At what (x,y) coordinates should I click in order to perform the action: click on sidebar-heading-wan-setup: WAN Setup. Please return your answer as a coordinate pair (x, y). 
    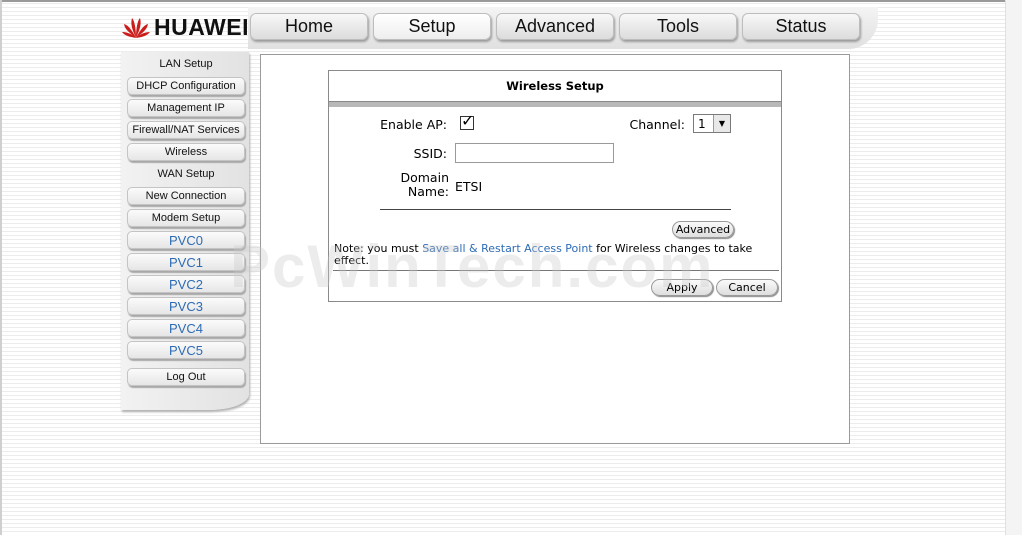
    Looking at the image, I should click on (186, 174).